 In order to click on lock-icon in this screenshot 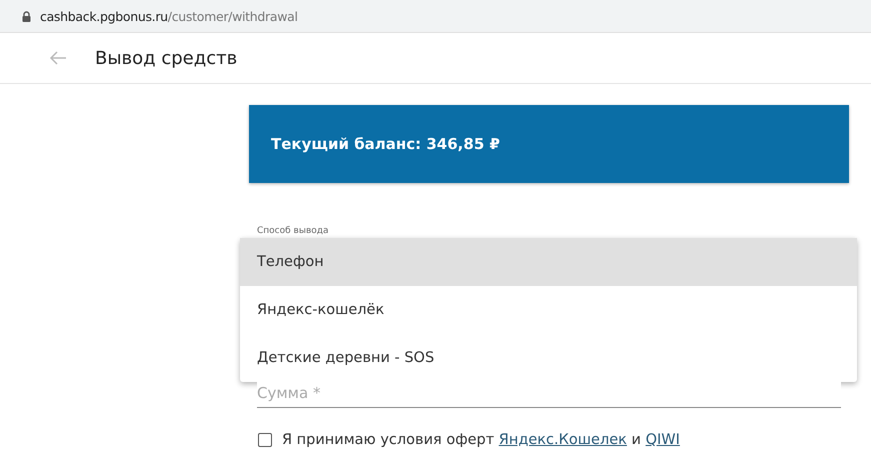, I will do `click(26, 16)`.